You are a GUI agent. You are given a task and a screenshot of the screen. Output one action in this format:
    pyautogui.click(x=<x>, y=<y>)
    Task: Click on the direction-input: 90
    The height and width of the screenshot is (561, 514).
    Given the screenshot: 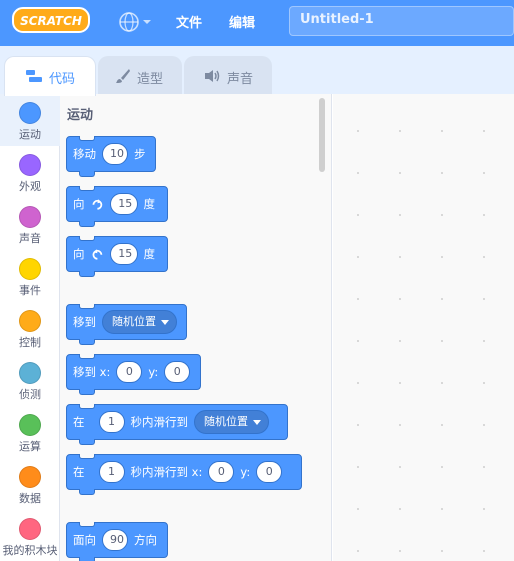 What is the action you would take?
    pyautogui.click(x=115, y=540)
    